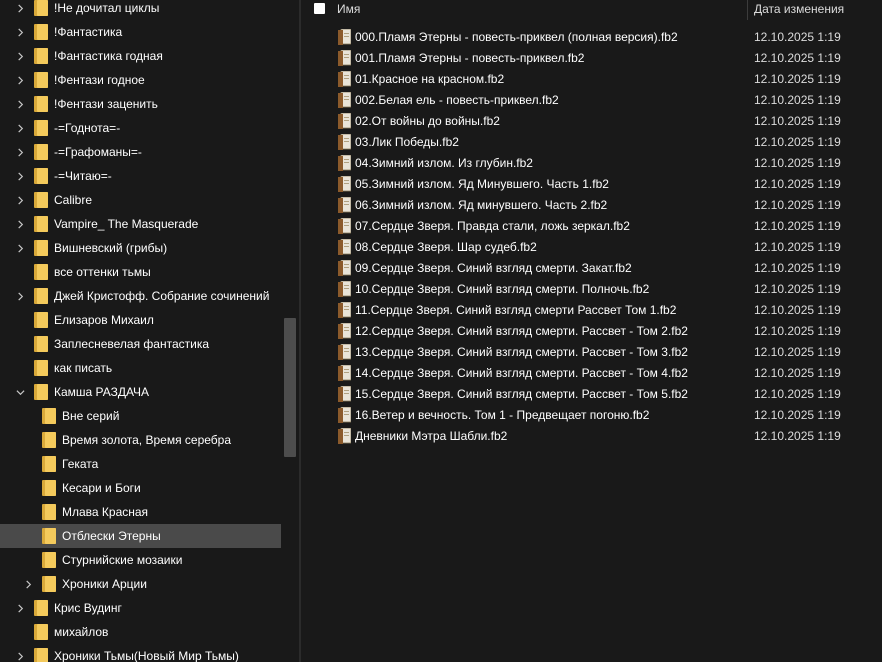 Image resolution: width=882 pixels, height=662 pixels. Describe the element at coordinates (747, 10) in the screenshot. I see `column-separator` at that location.